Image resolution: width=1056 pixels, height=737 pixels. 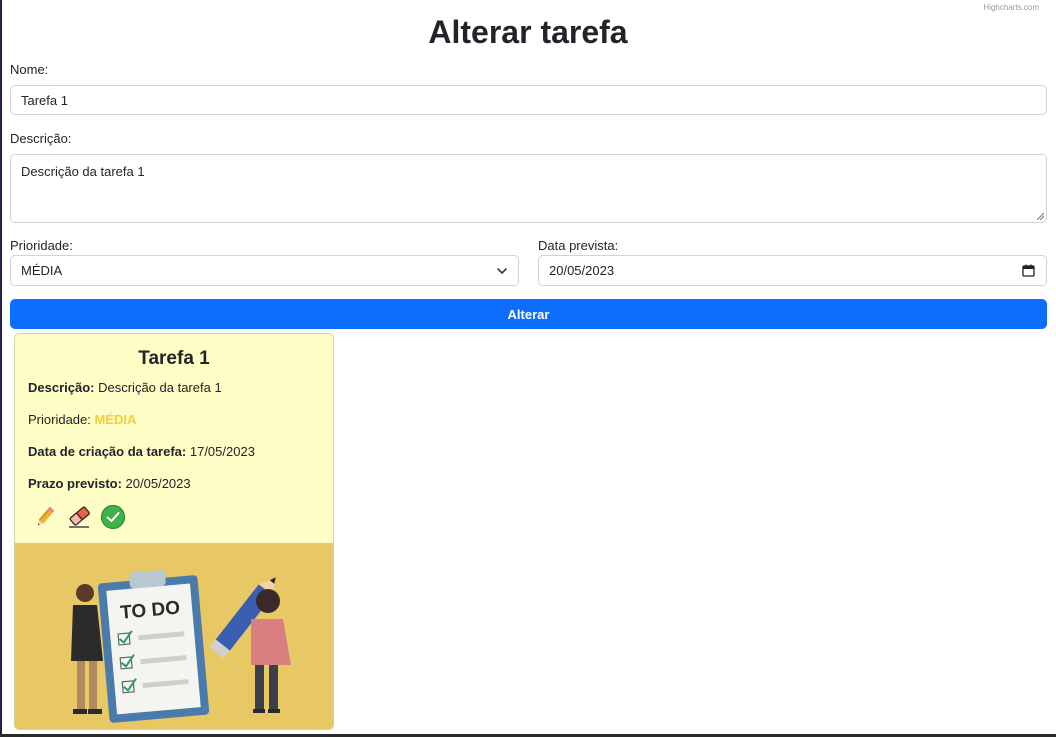 What do you see at coordinates (44, 100) in the screenshot?
I see `name-input-value: Tarefa 1` at bounding box center [44, 100].